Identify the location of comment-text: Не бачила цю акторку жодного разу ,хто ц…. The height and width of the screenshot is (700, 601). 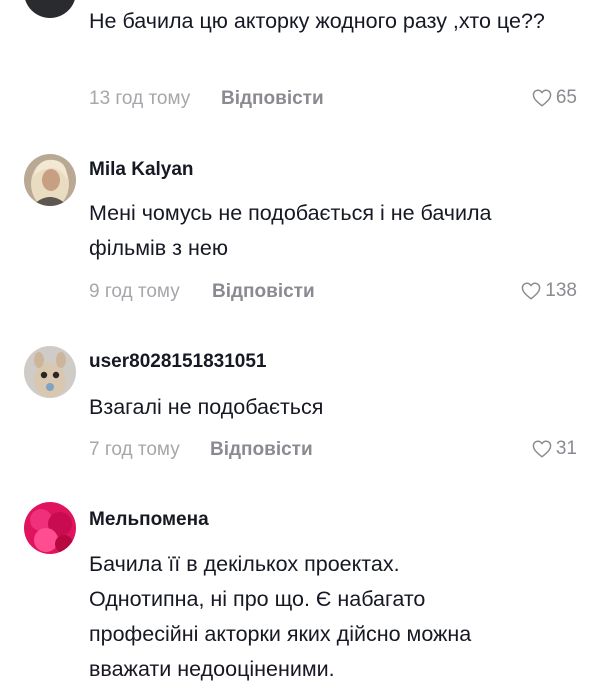
(317, 21).